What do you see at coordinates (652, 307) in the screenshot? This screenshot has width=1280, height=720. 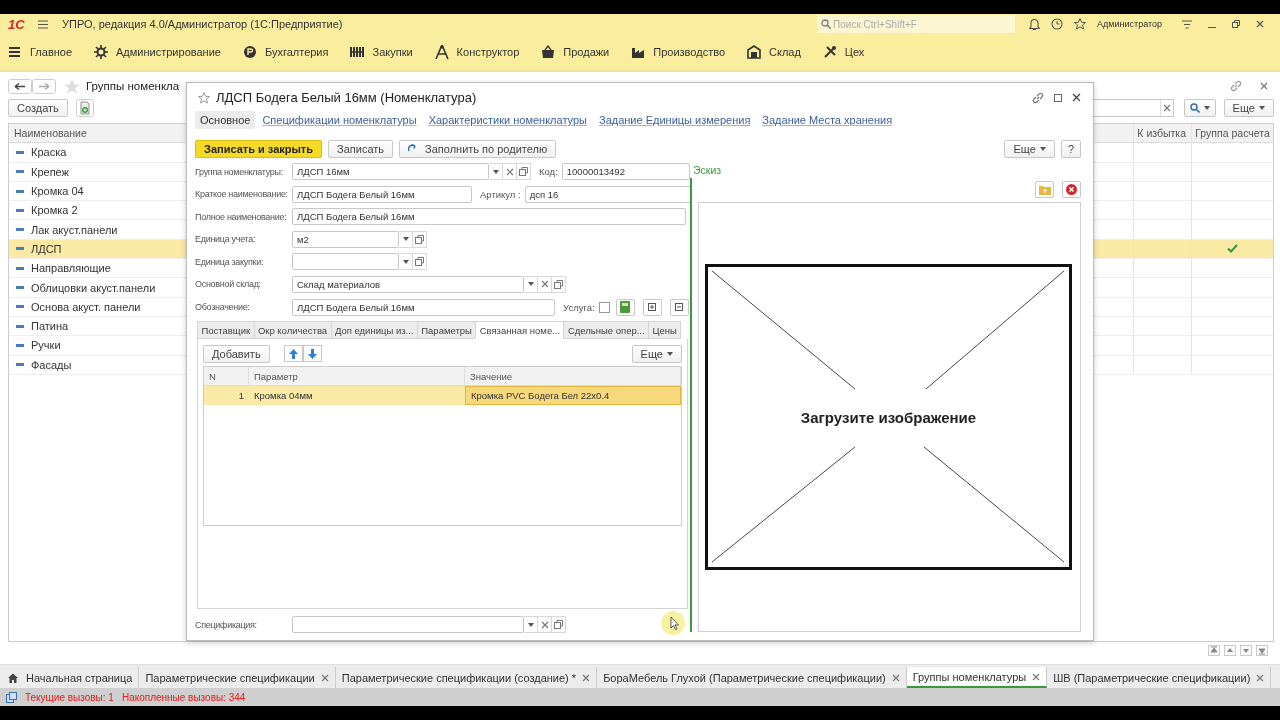 I see `expand-button` at bounding box center [652, 307].